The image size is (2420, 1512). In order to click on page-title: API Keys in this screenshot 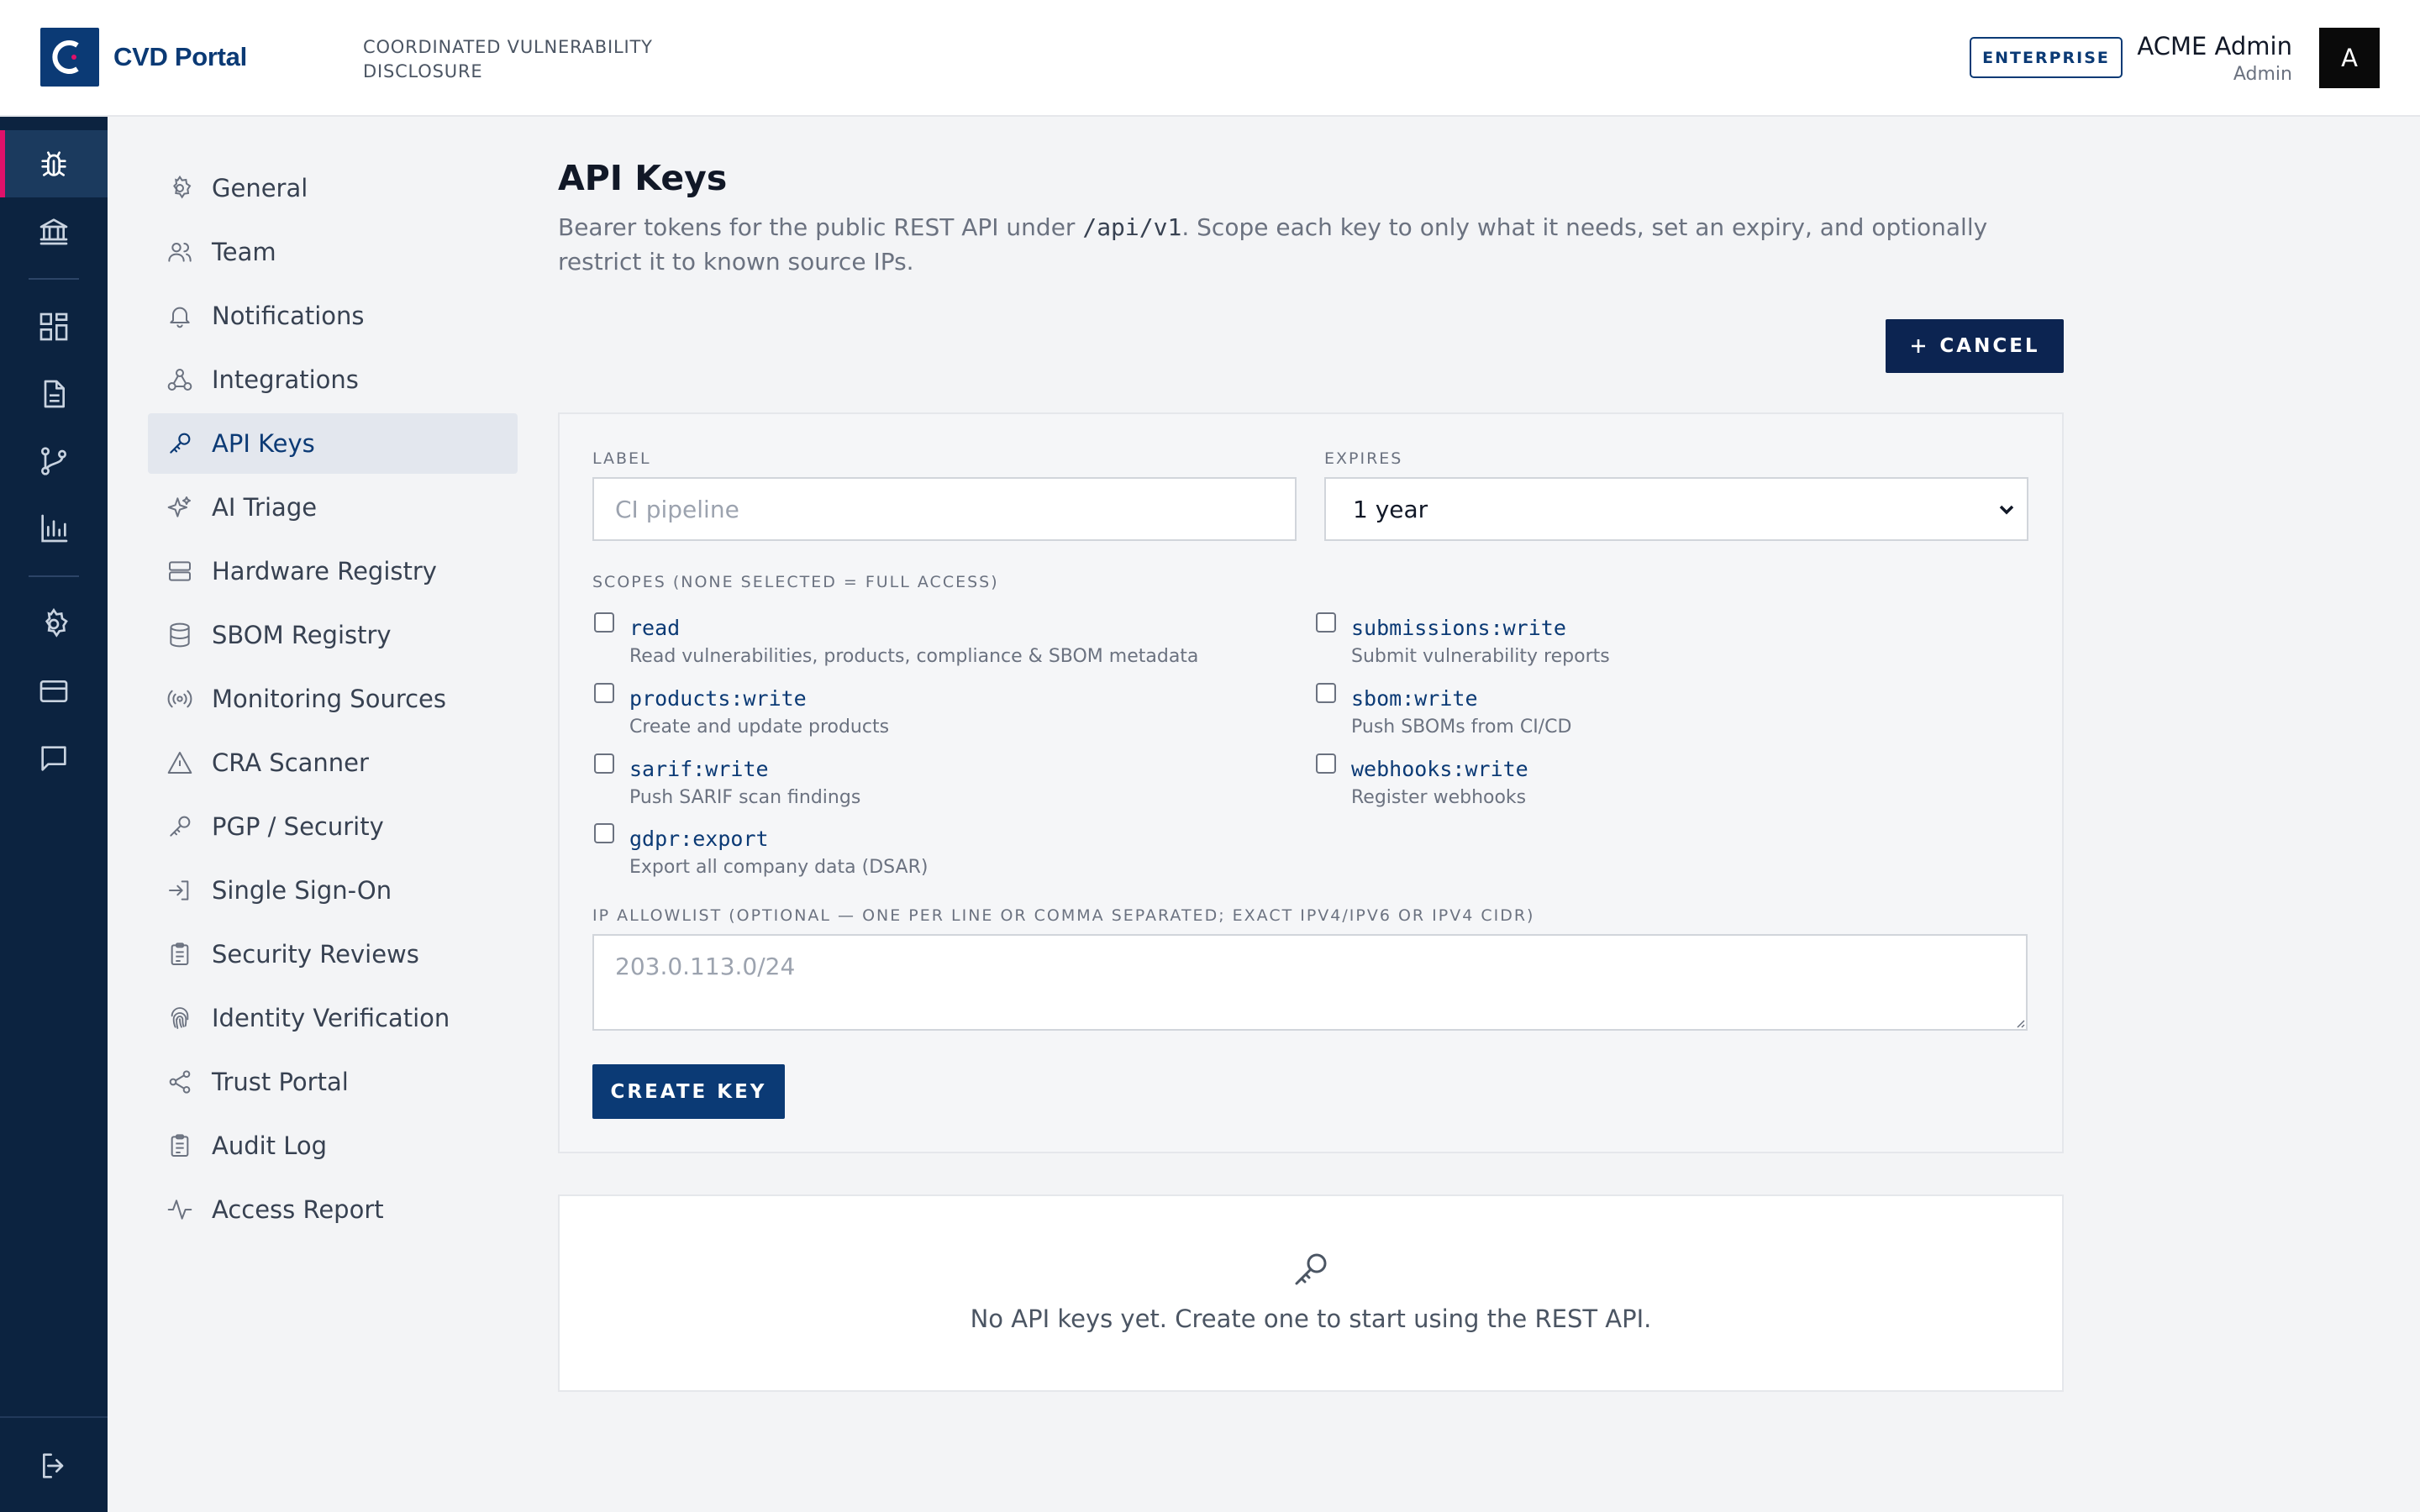, I will do `click(643, 178)`.